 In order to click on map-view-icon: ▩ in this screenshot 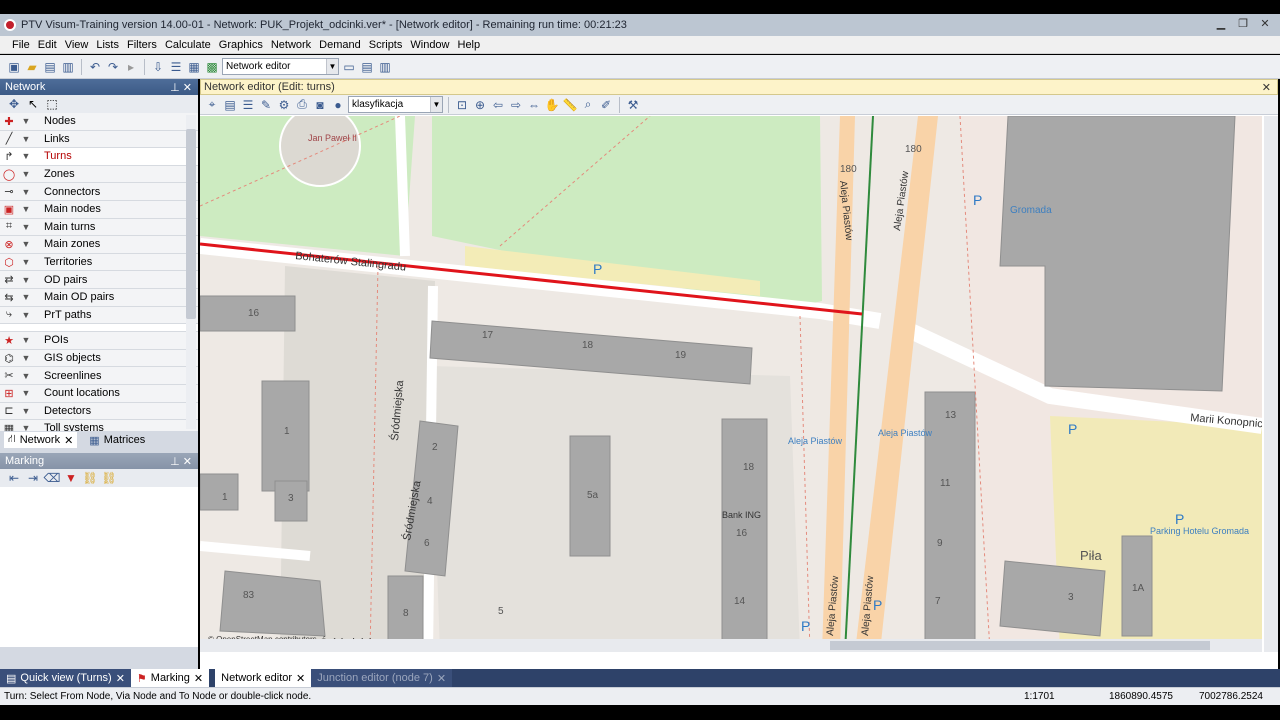, I will do `click(212, 67)`.